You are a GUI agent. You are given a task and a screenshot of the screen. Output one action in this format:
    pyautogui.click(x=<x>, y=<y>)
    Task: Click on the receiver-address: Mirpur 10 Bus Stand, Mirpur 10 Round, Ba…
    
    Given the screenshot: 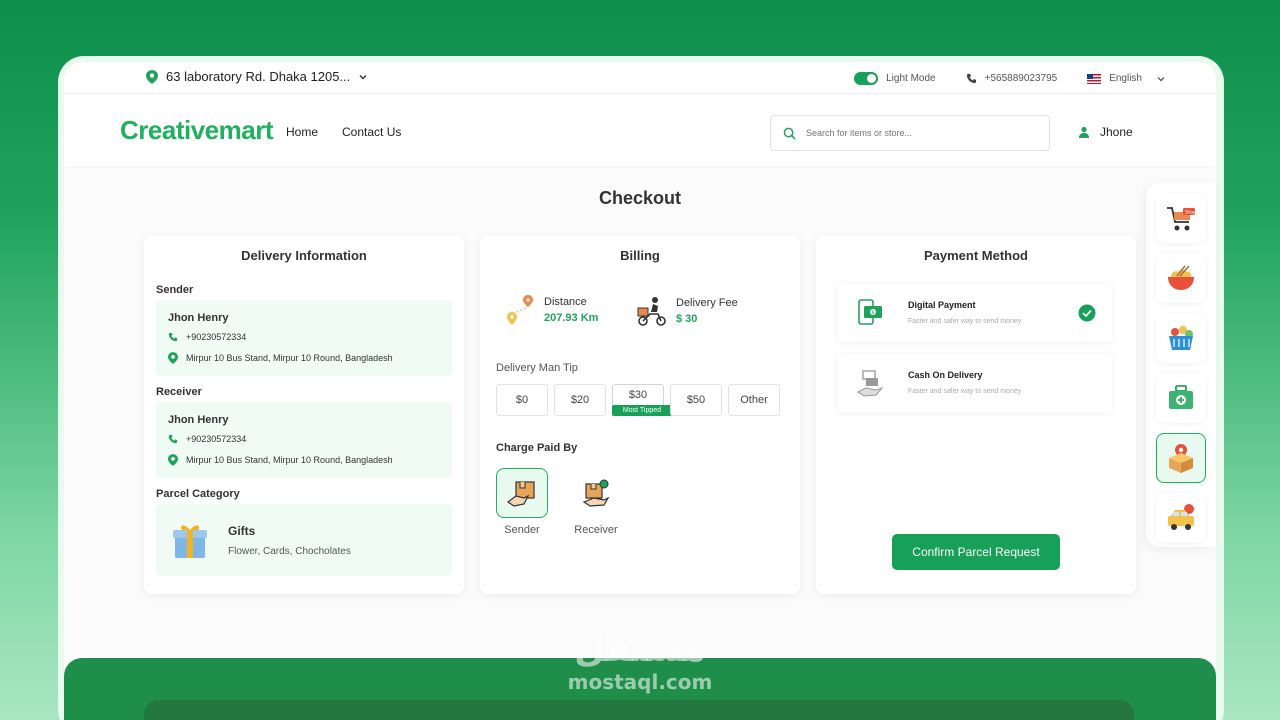 What is the action you would take?
    pyautogui.click(x=289, y=460)
    